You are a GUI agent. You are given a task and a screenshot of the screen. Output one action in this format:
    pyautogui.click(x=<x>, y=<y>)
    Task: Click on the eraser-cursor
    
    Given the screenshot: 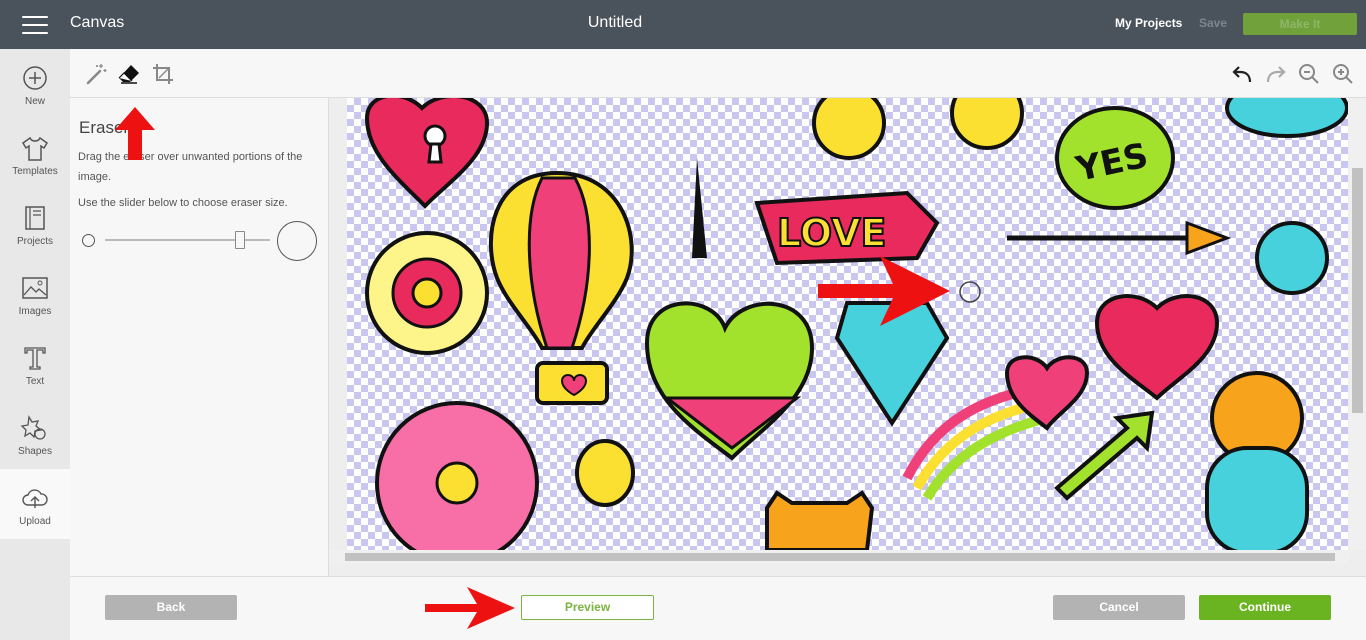 What is the action you would take?
    pyautogui.click(x=970, y=292)
    